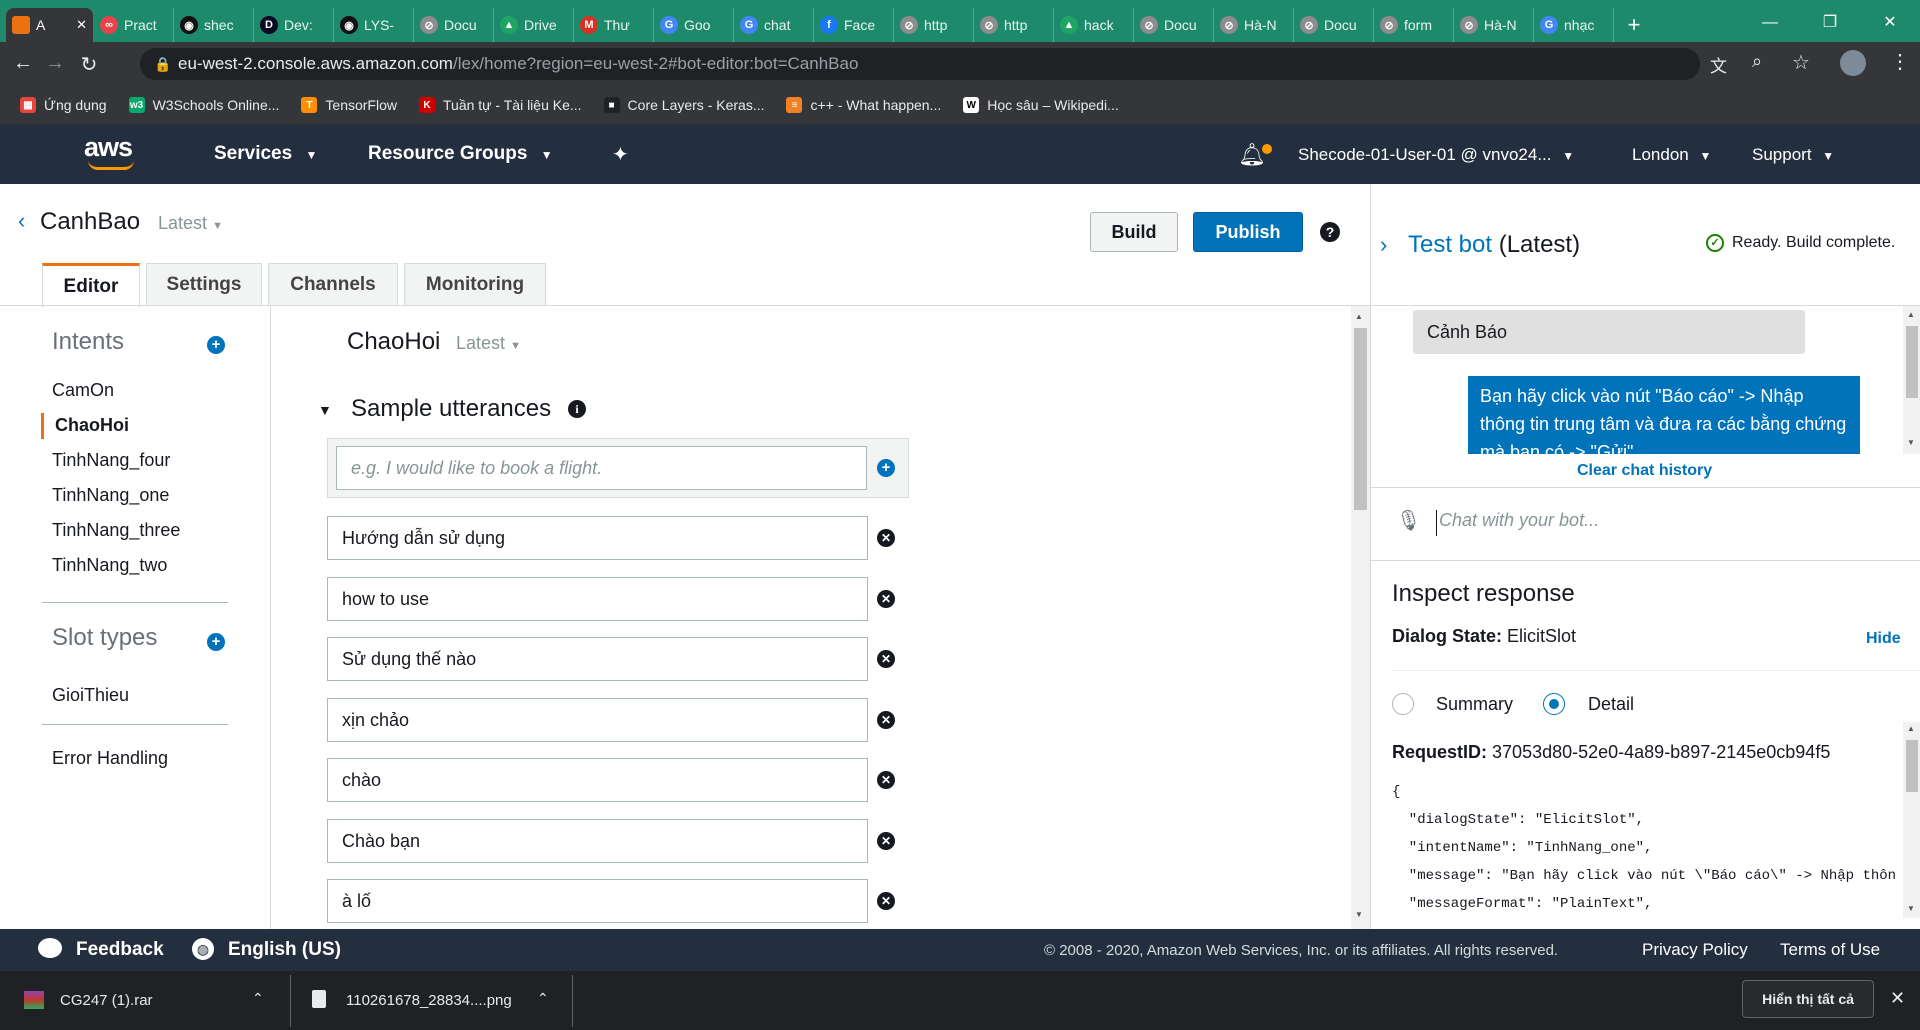 The height and width of the screenshot is (1030, 1920). I want to click on browser-tab: ▲ hack, so click(1094, 25).